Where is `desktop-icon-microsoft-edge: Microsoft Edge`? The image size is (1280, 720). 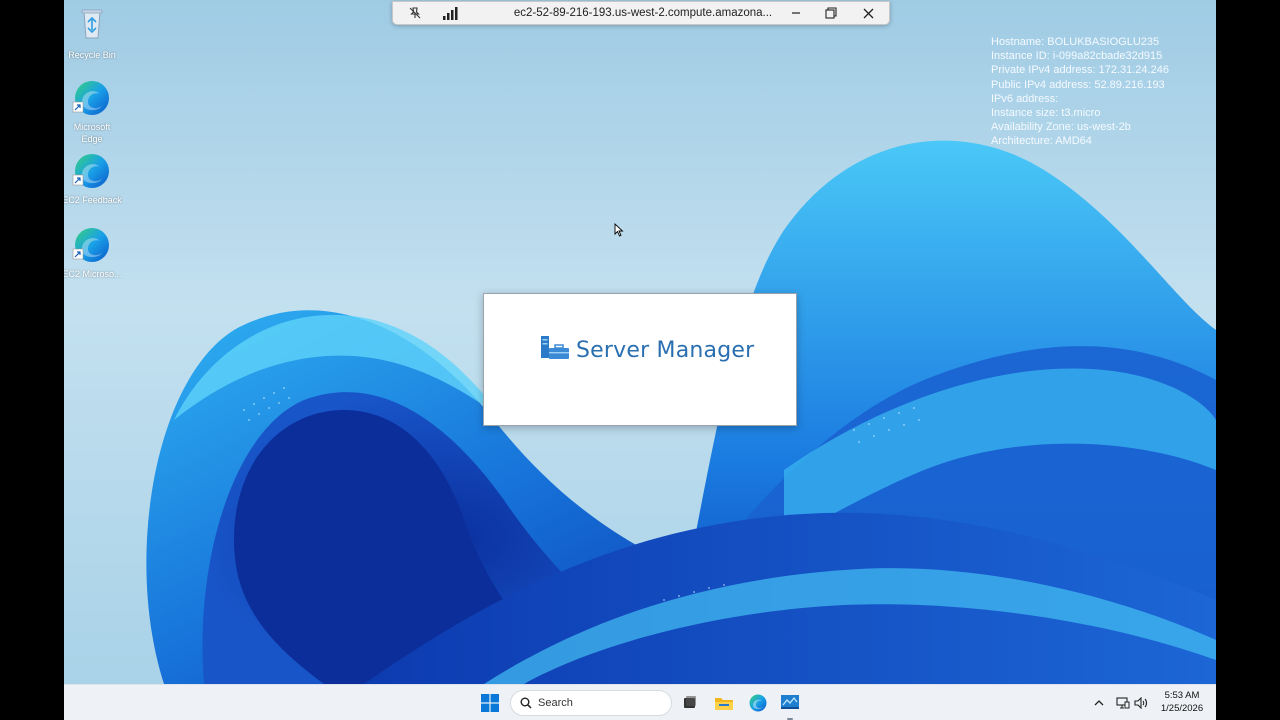
desktop-icon-microsoft-edge: Microsoft Edge is located at coordinates (93, 111).